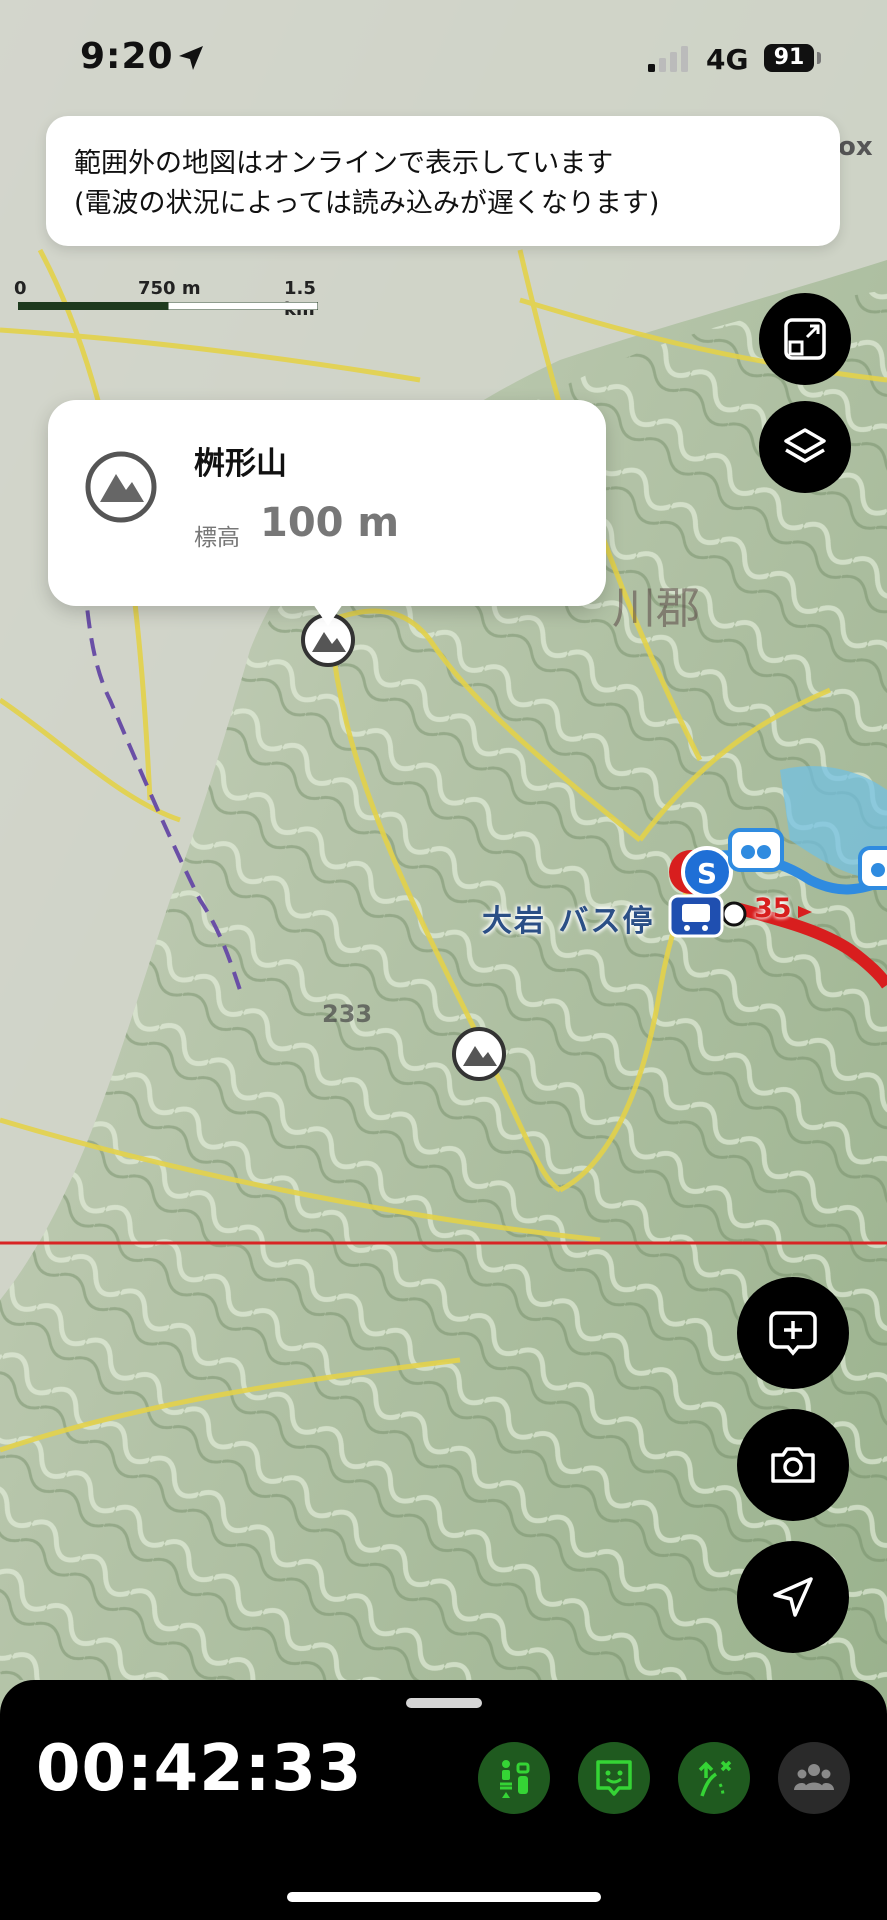 This screenshot has width=887, height=1920. I want to click on camera-button, so click(793, 1465).